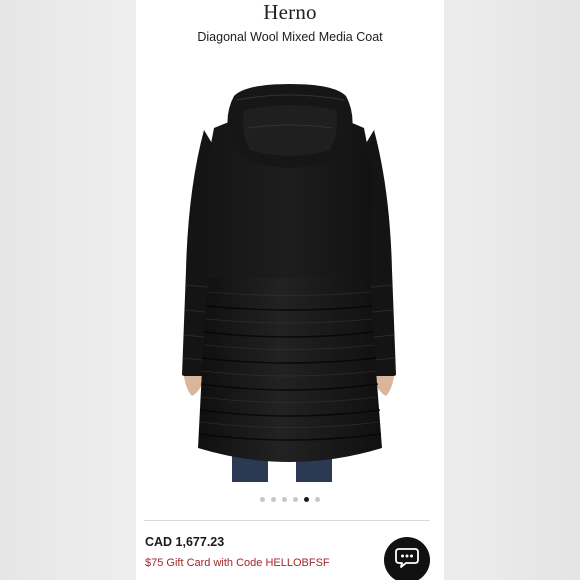 This screenshot has width=580, height=580. I want to click on pager-dot-active, so click(306, 499).